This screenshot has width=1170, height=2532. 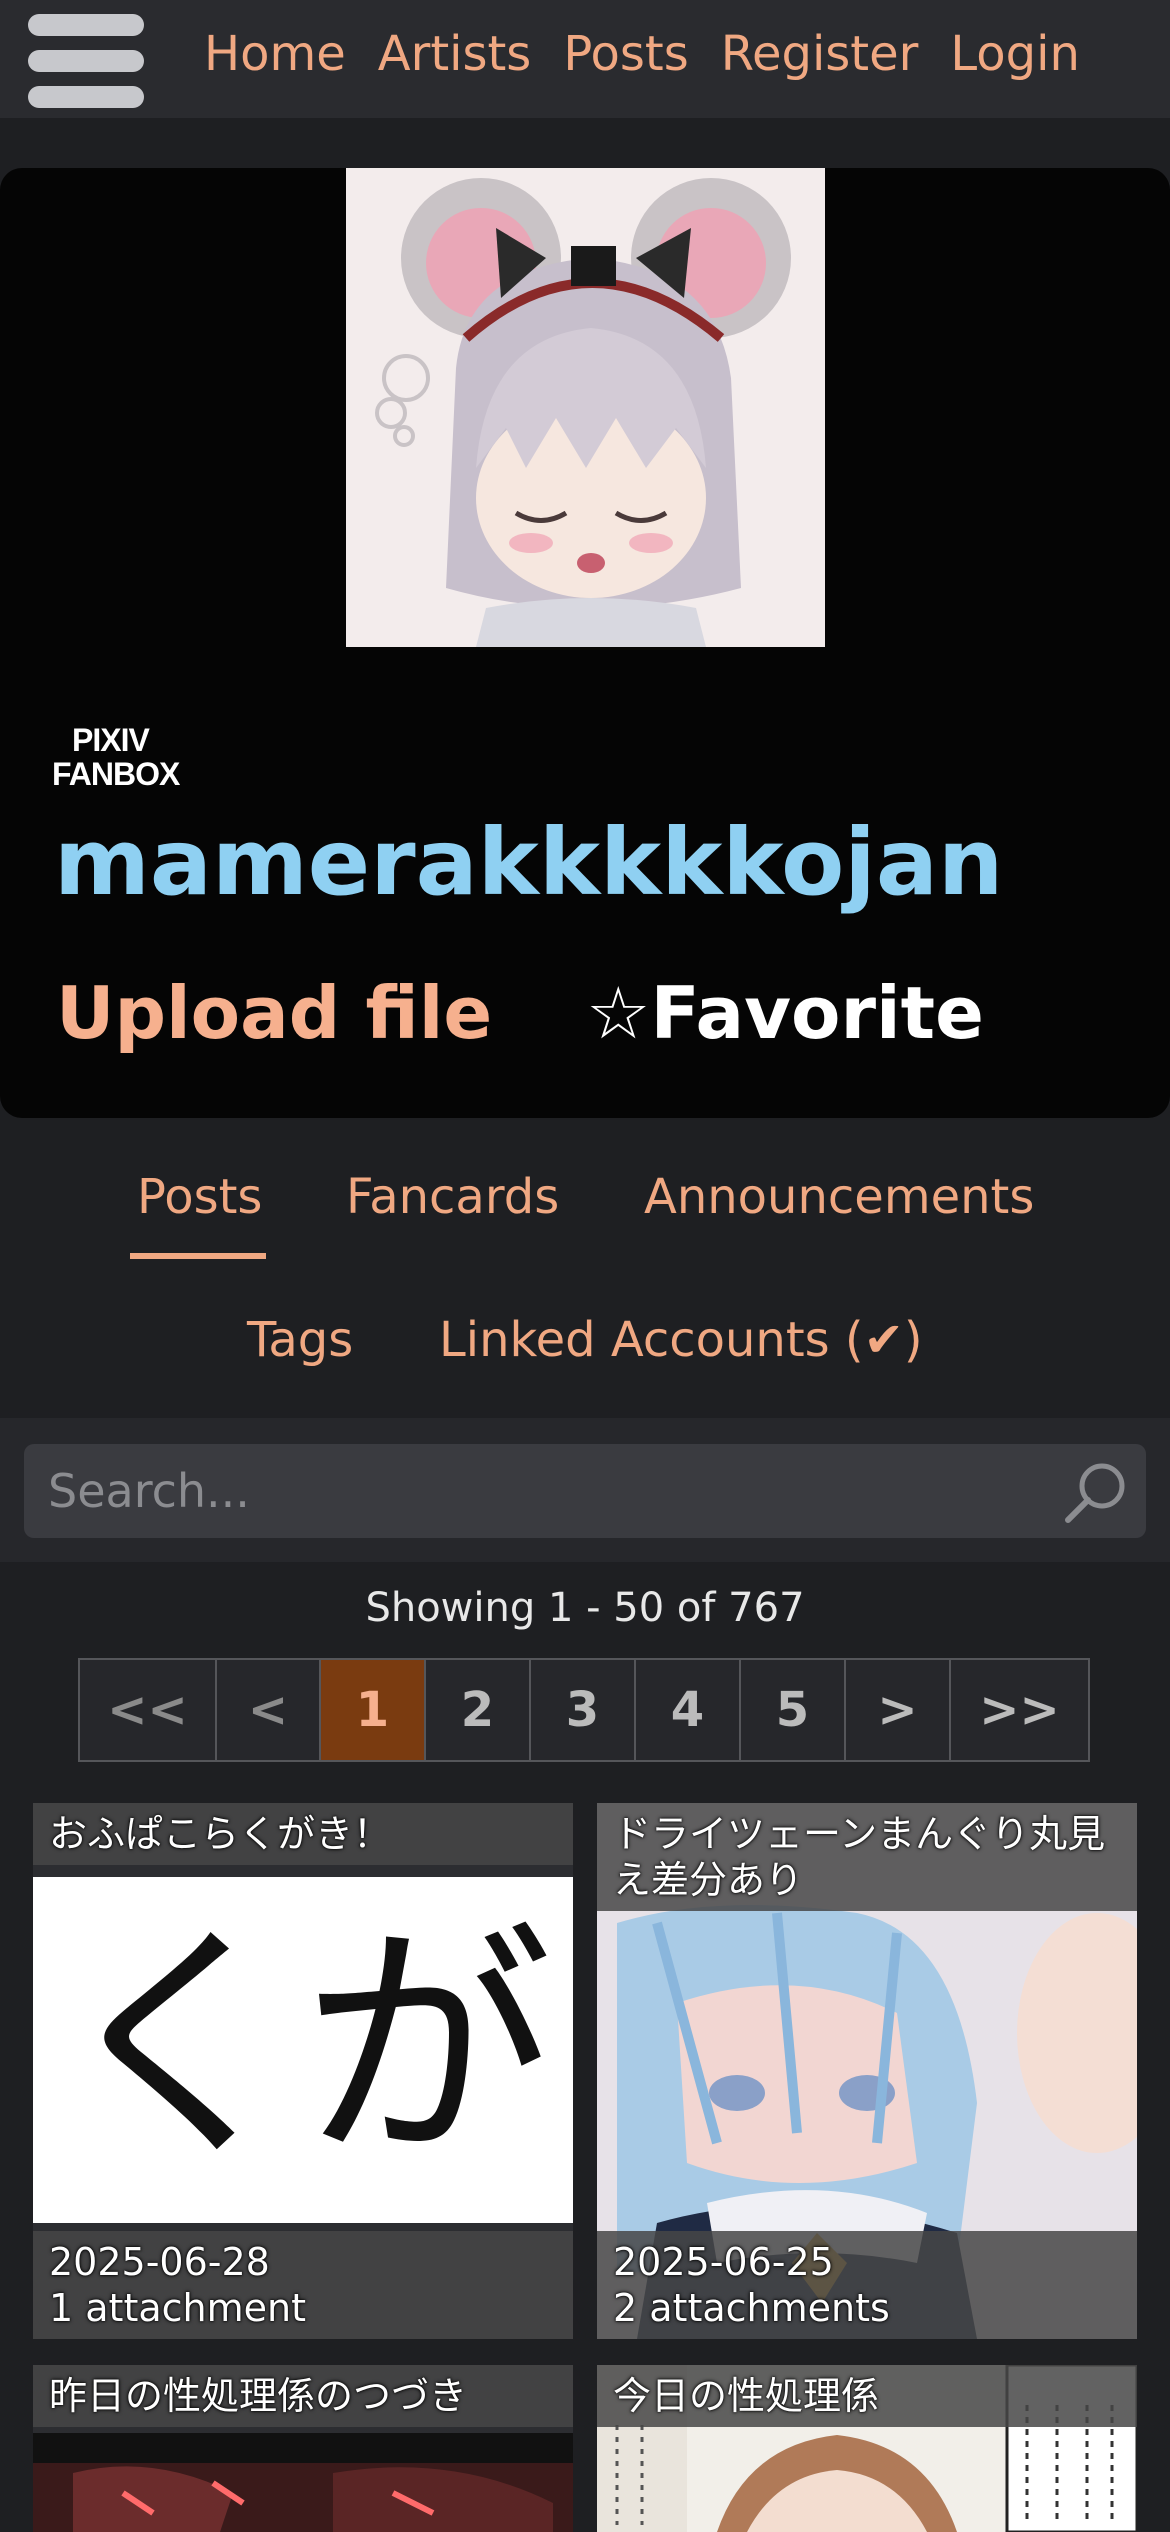 I want to click on page-next-button: >, so click(x=898, y=1710).